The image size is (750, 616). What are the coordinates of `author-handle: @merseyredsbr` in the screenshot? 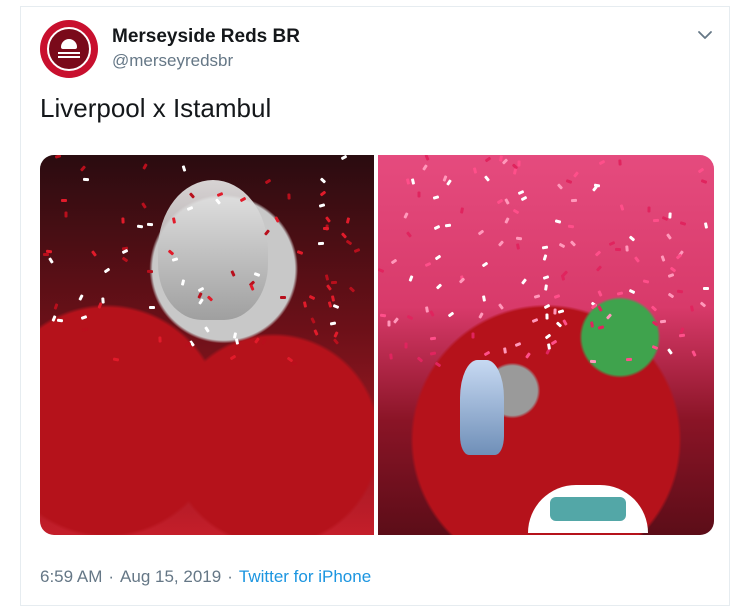 It's located at (172, 61).